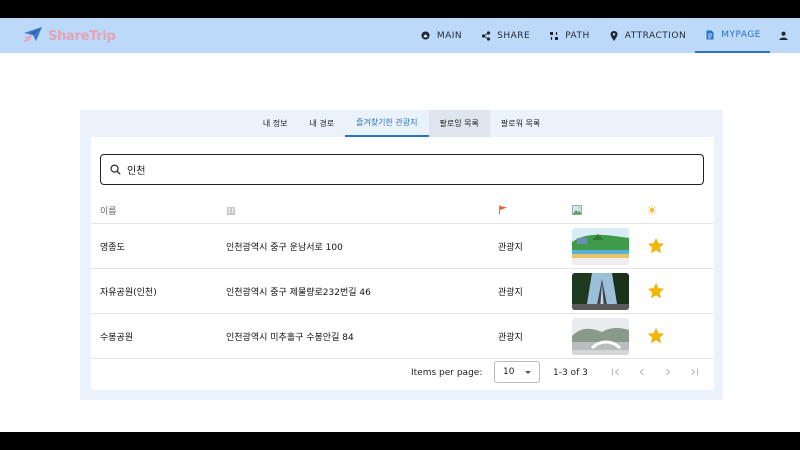 The image size is (800, 450). I want to click on airplane-icon, so click(33, 36).